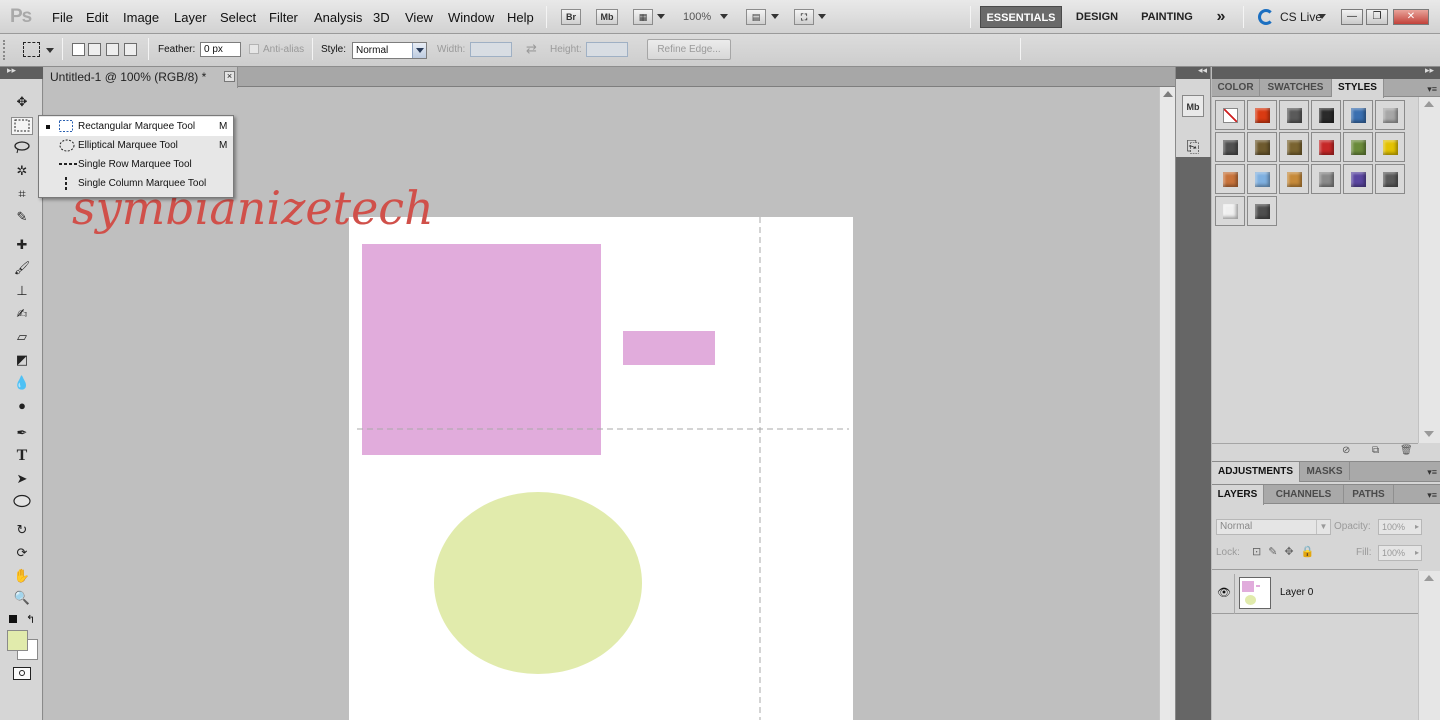  Describe the element at coordinates (1193, 106) in the screenshot. I see `mini-bridge-icon: Mb` at that location.